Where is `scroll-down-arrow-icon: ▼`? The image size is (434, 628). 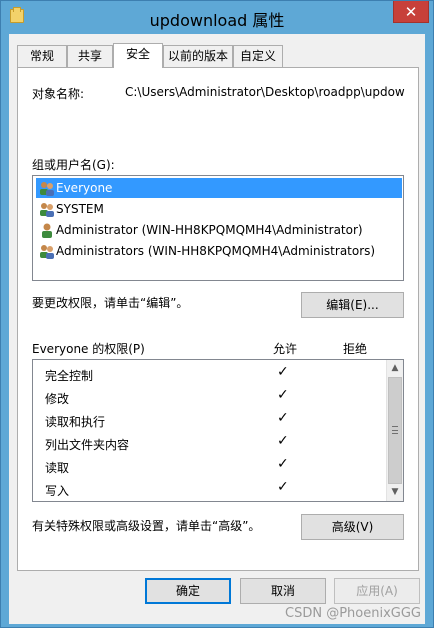 scroll-down-arrow-icon: ▼ is located at coordinates (395, 492).